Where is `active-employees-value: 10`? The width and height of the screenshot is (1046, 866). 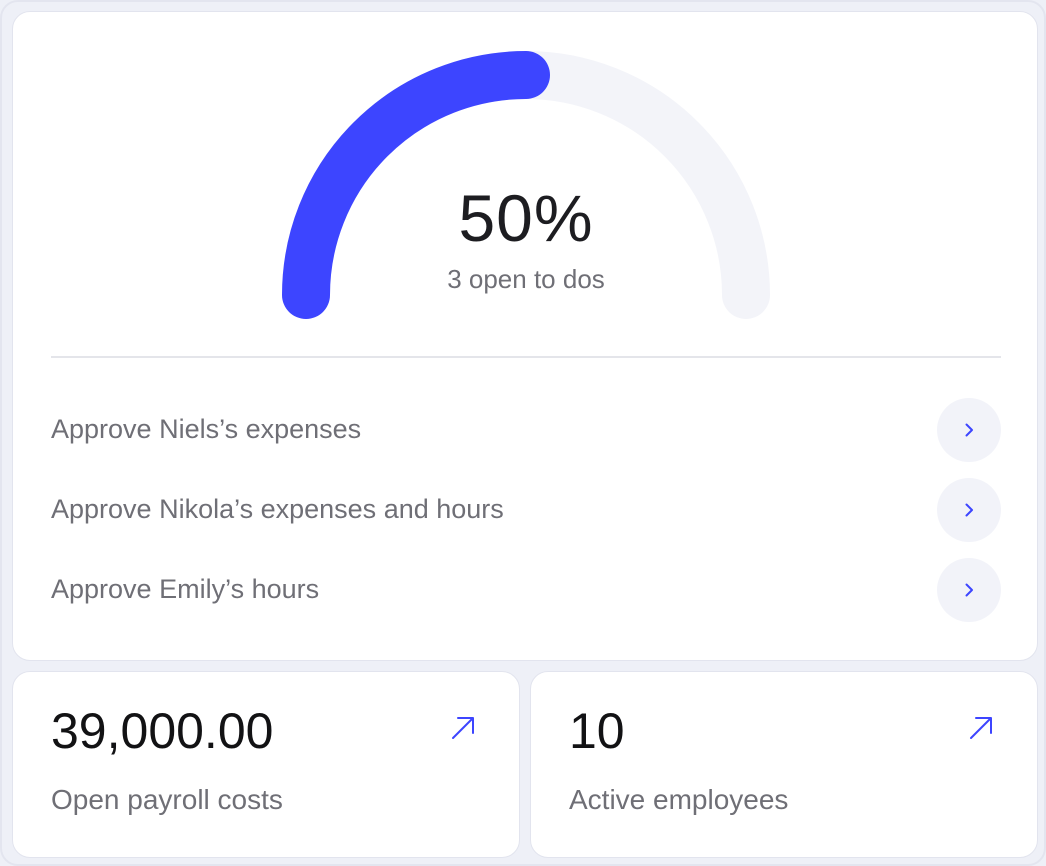 active-employees-value: 10 is located at coordinates (597, 731).